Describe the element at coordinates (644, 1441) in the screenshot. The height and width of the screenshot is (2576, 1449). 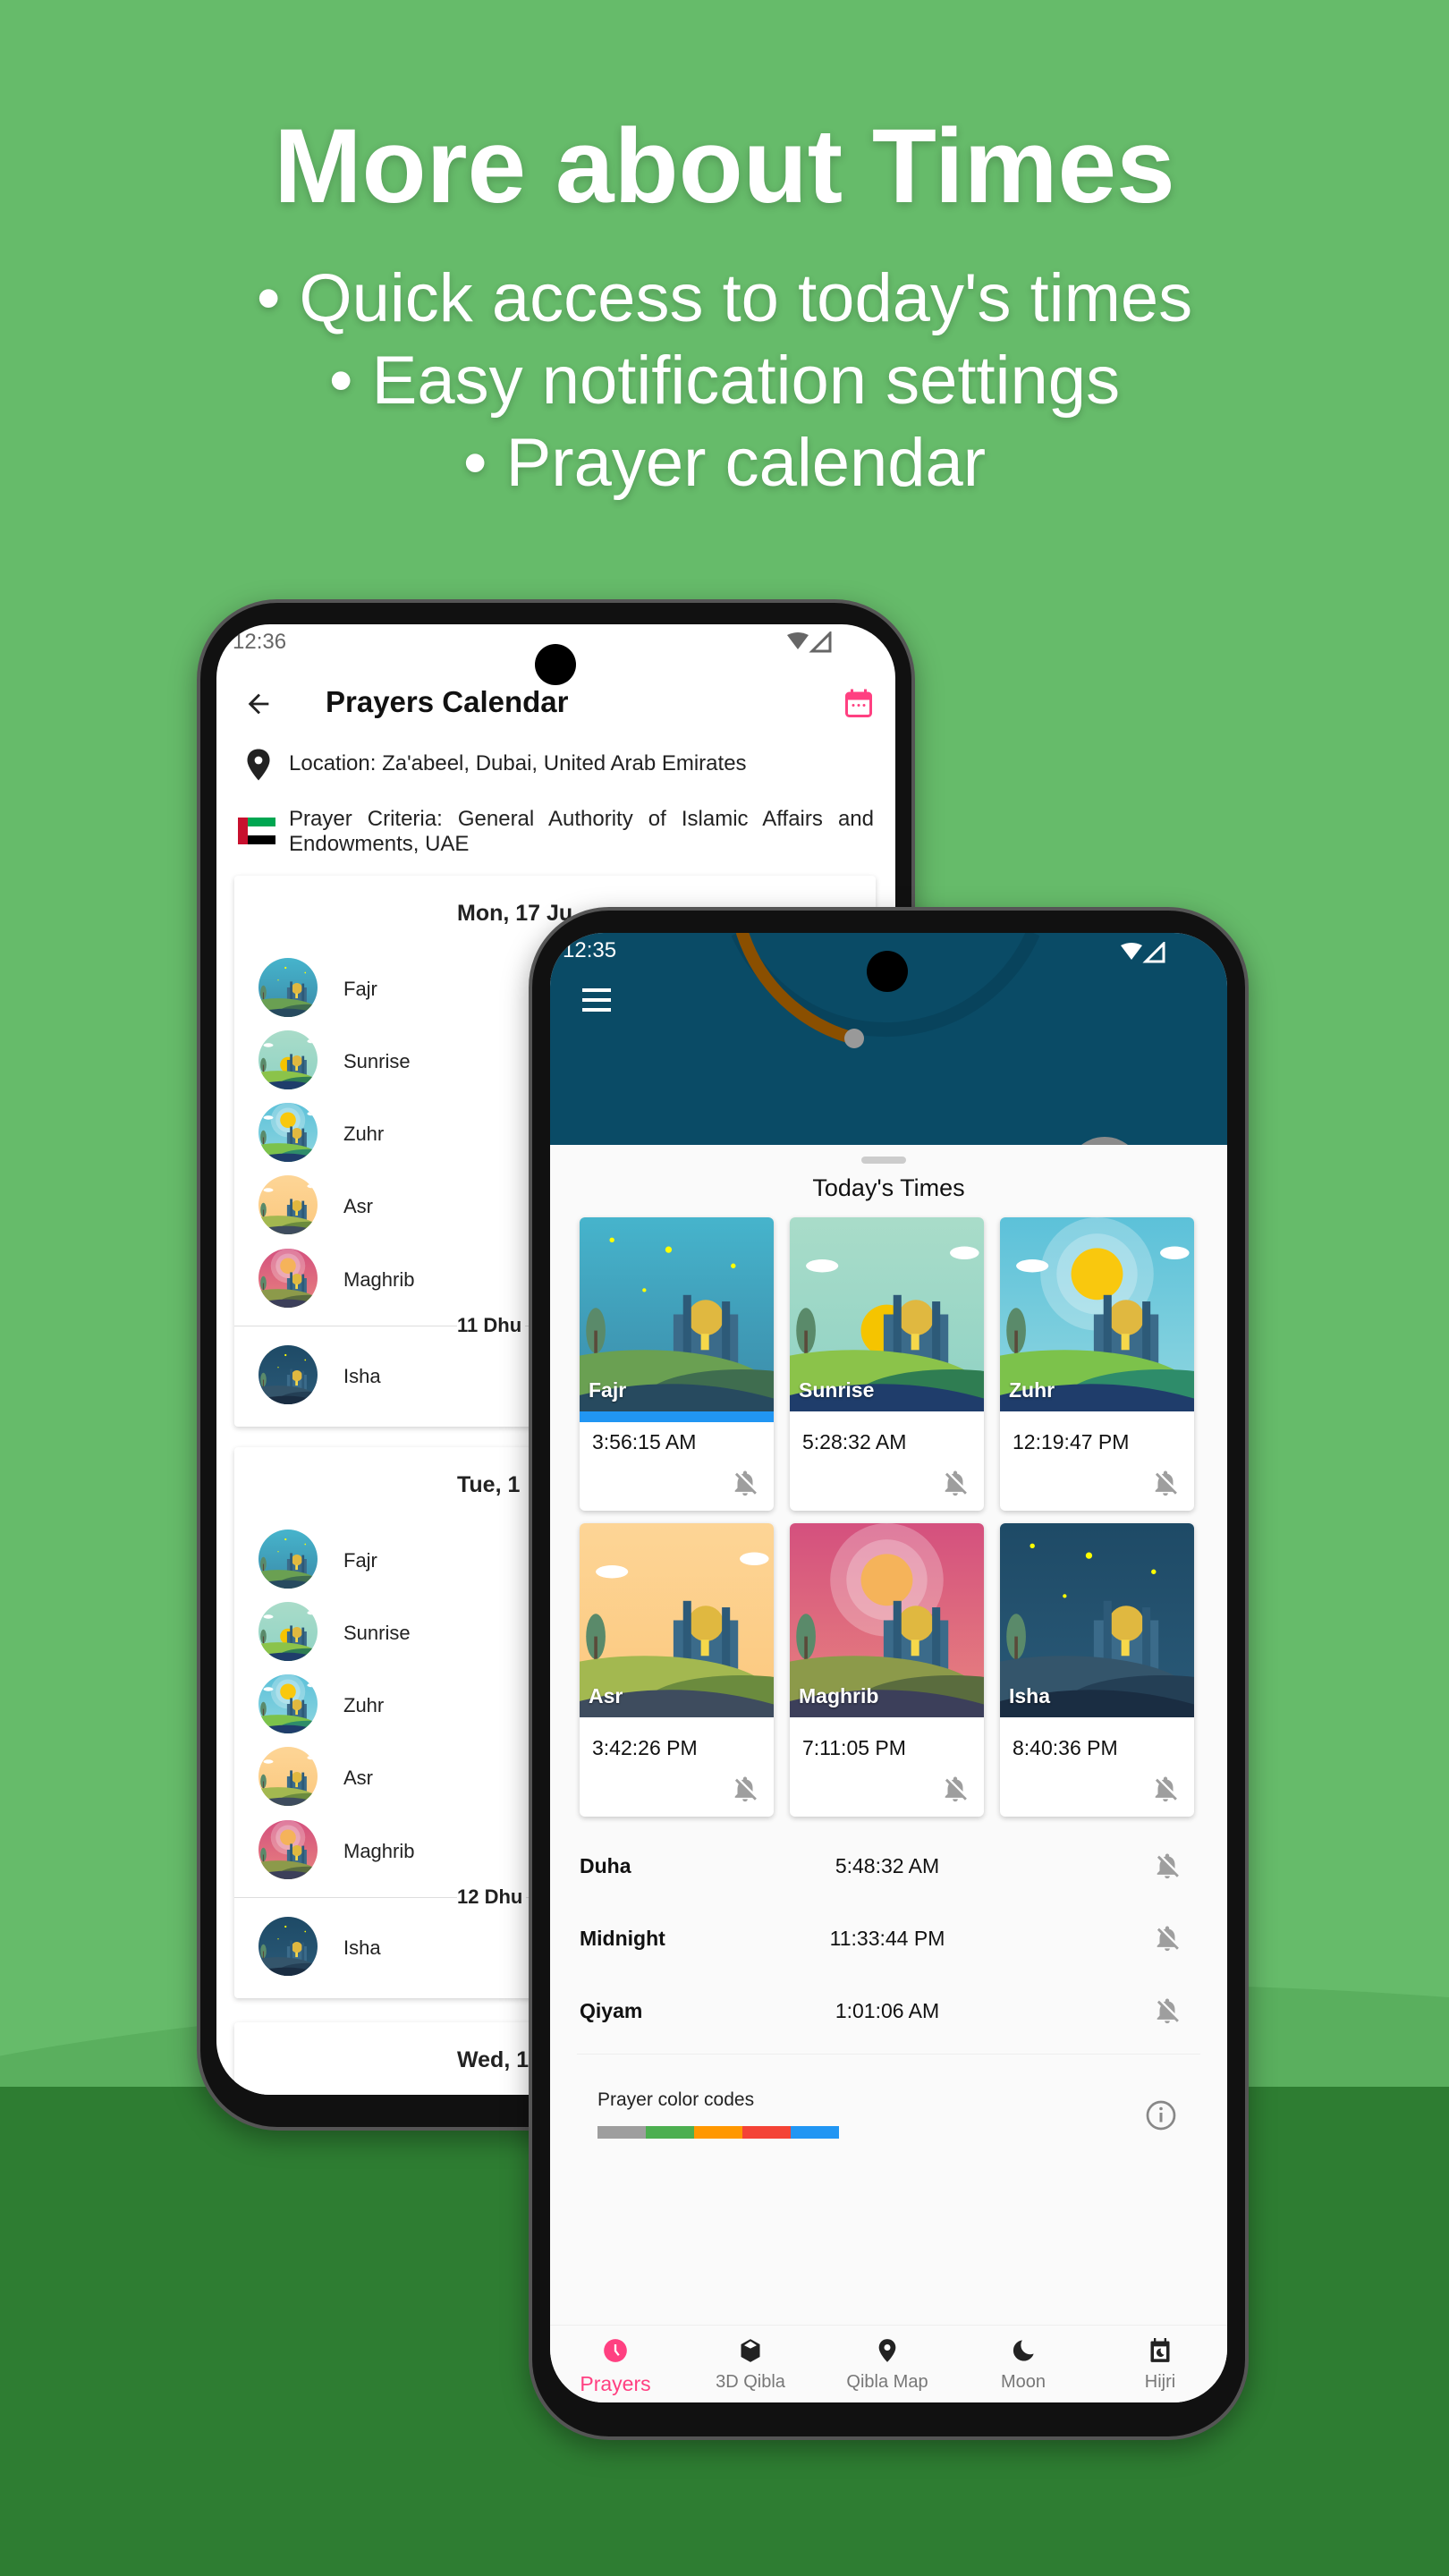
I see `prayer-time: 3:56:15 AM` at that location.